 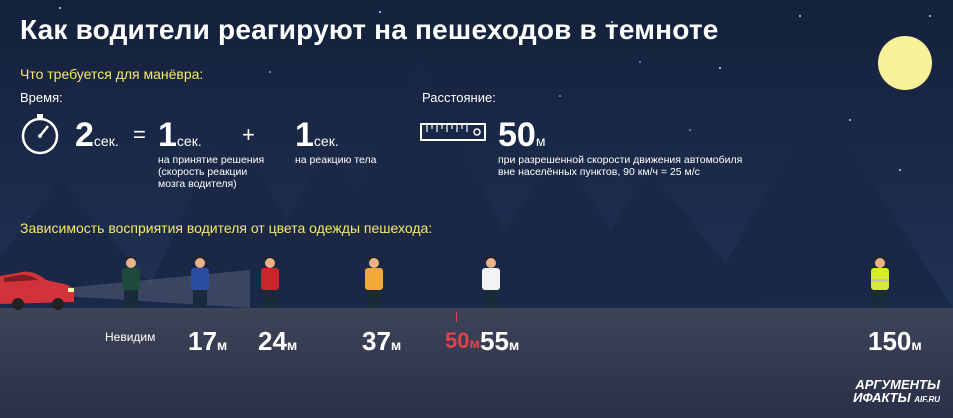 I want to click on distance-label-3: 37м, so click(x=382, y=341).